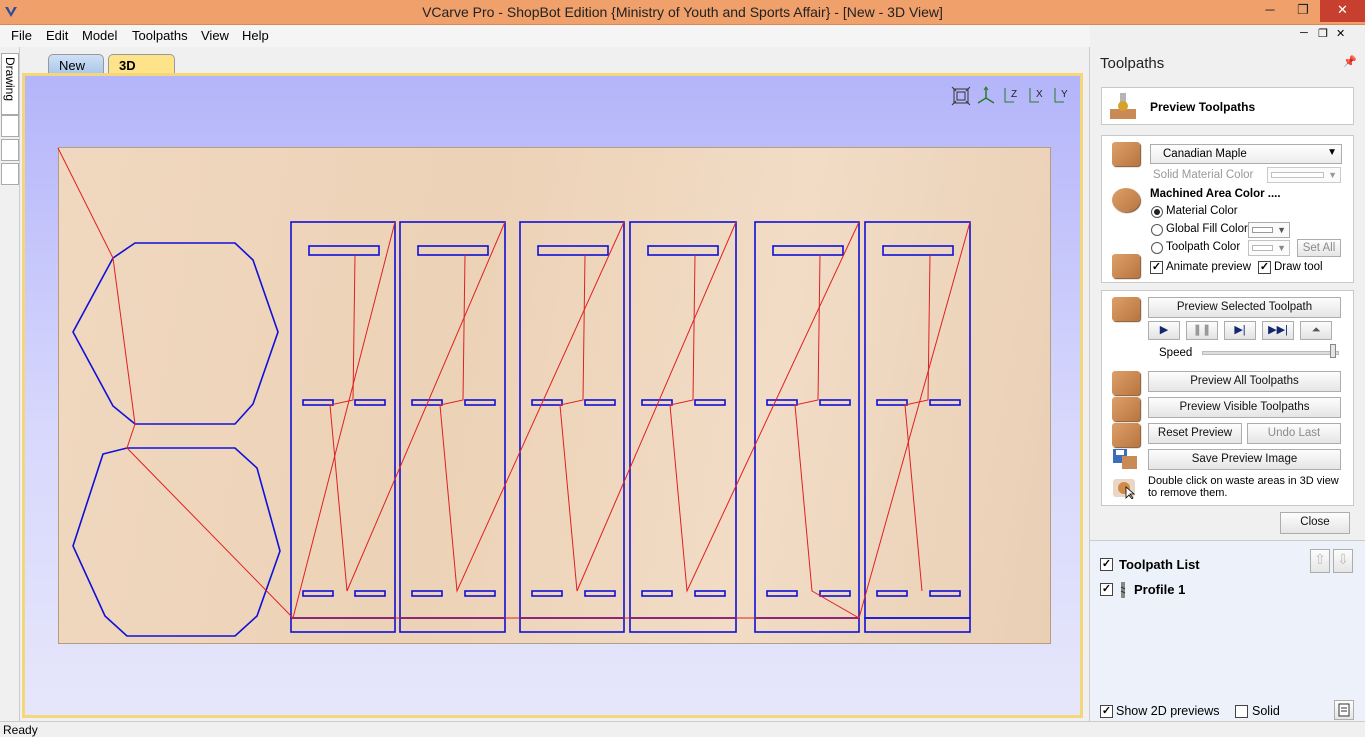 The width and height of the screenshot is (1365, 737). What do you see at coordinates (1303, 11) in the screenshot?
I see `restore-button: ❐` at bounding box center [1303, 11].